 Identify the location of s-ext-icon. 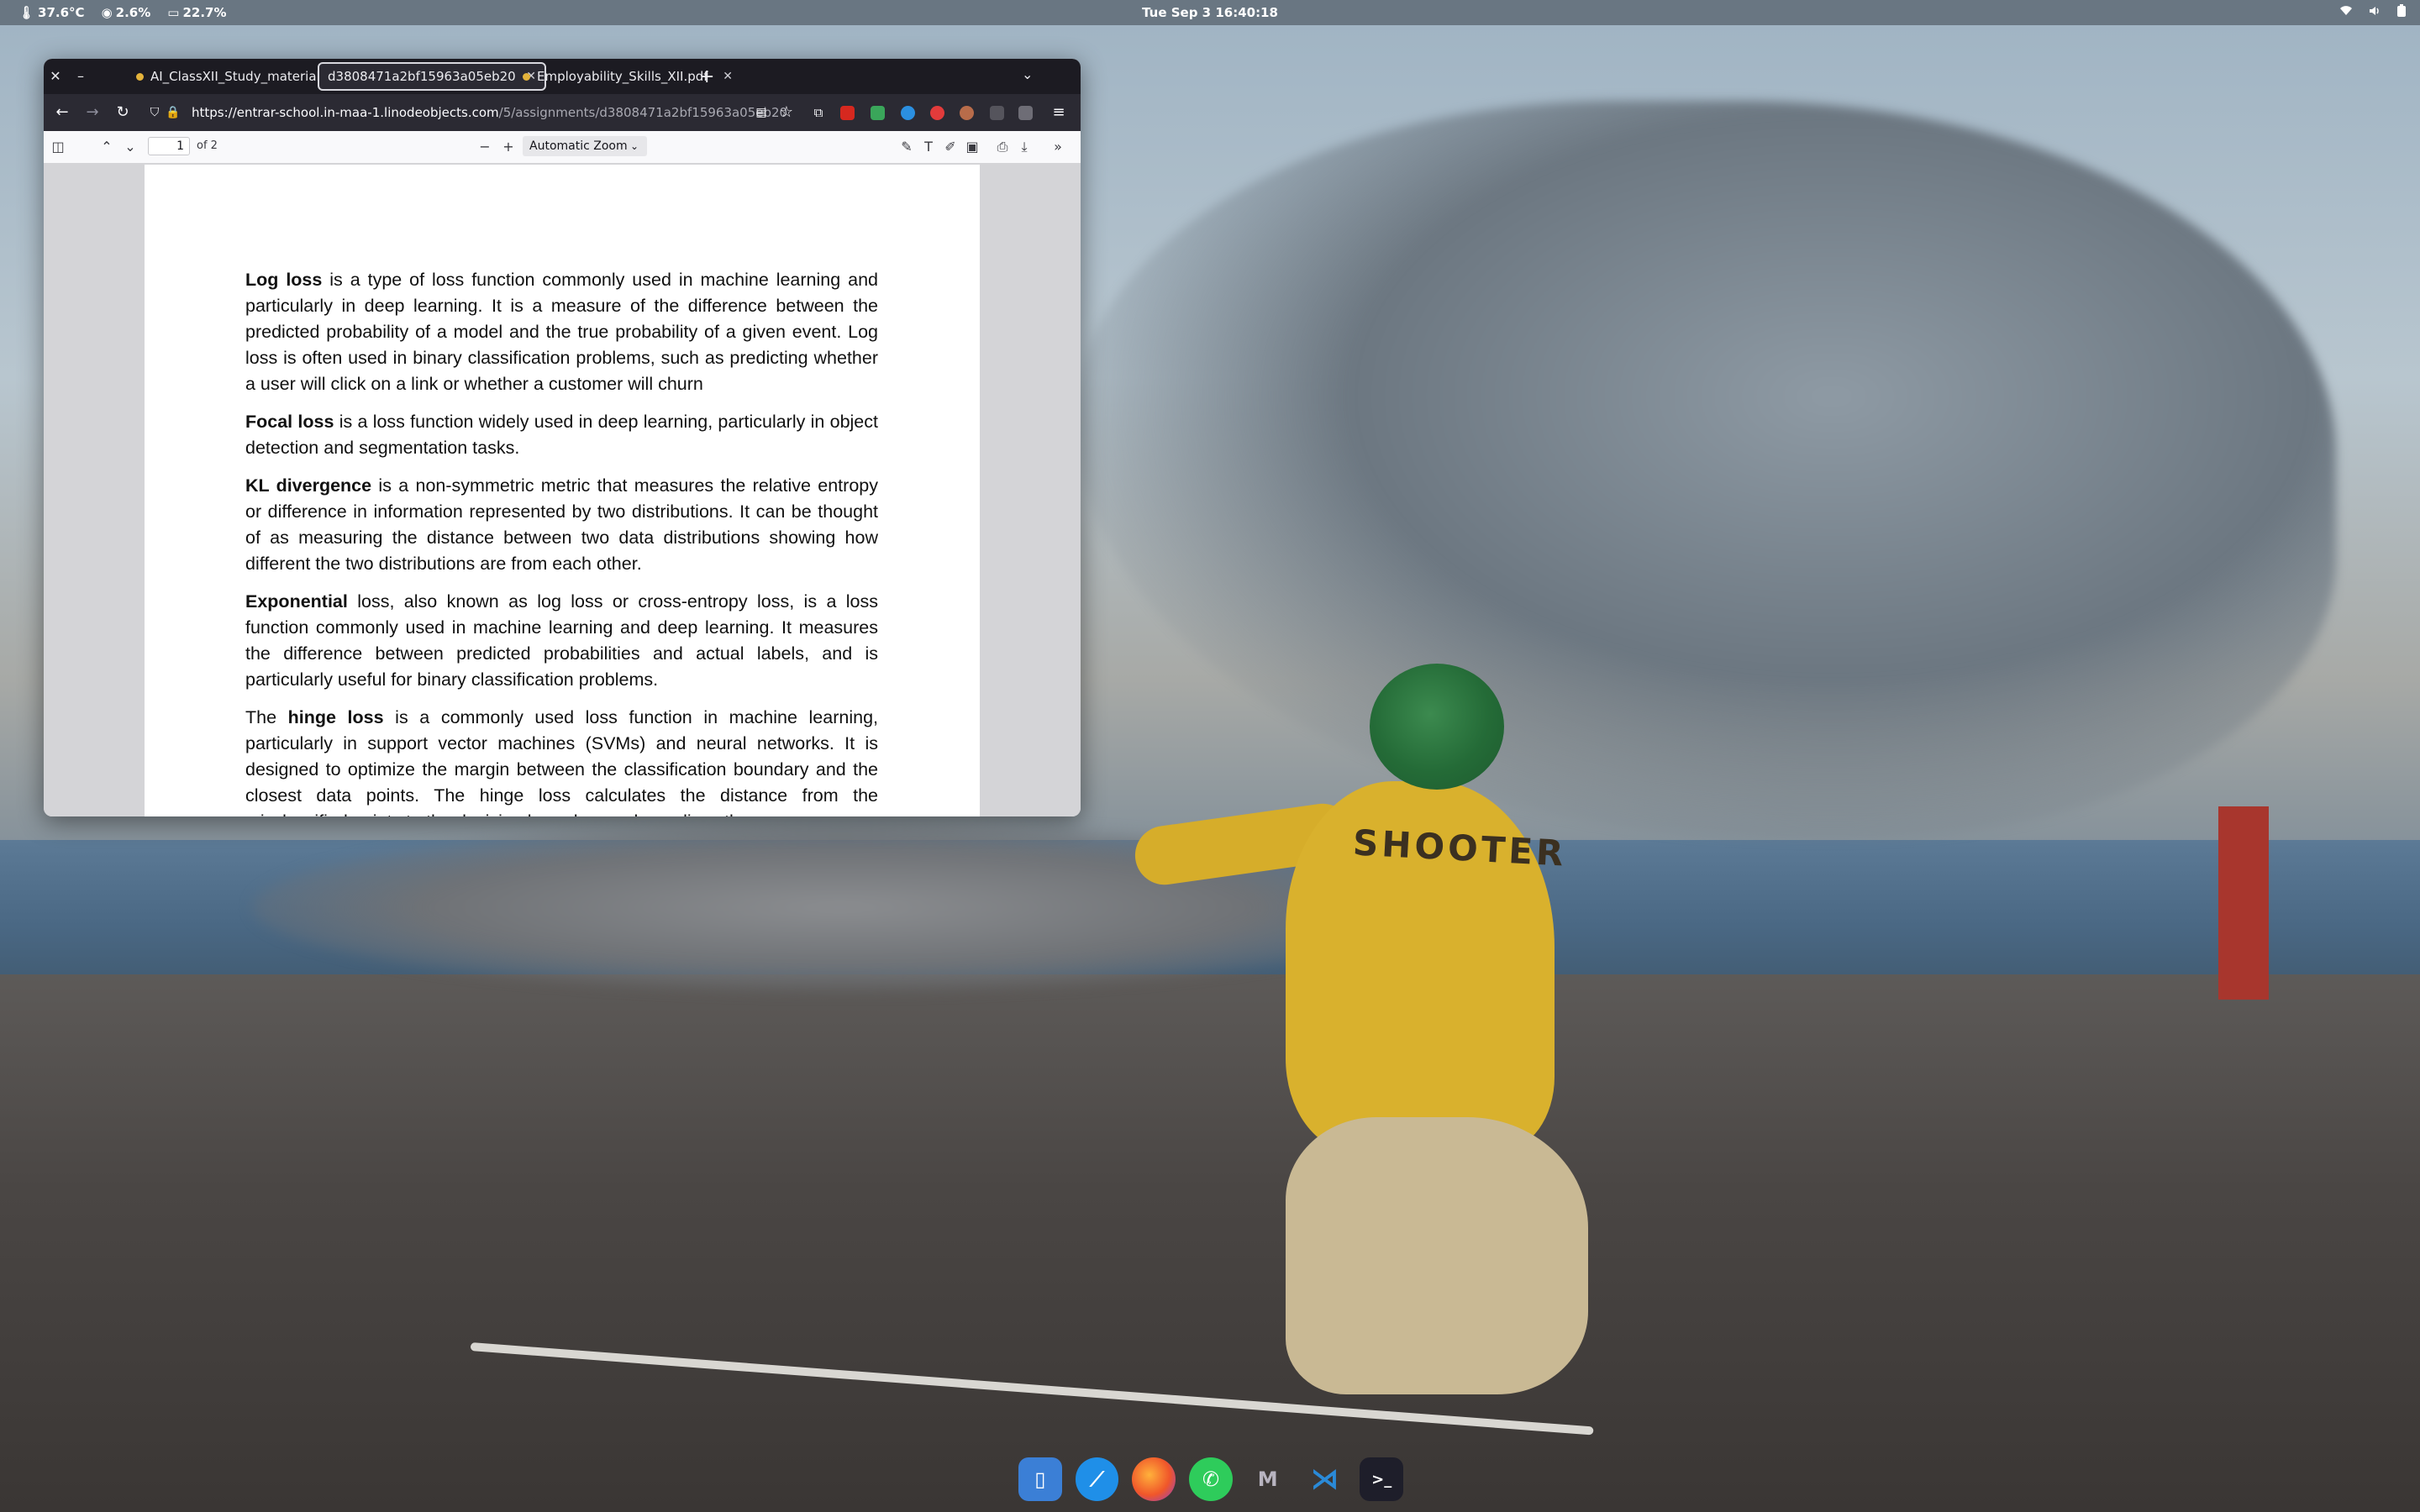
(937, 113).